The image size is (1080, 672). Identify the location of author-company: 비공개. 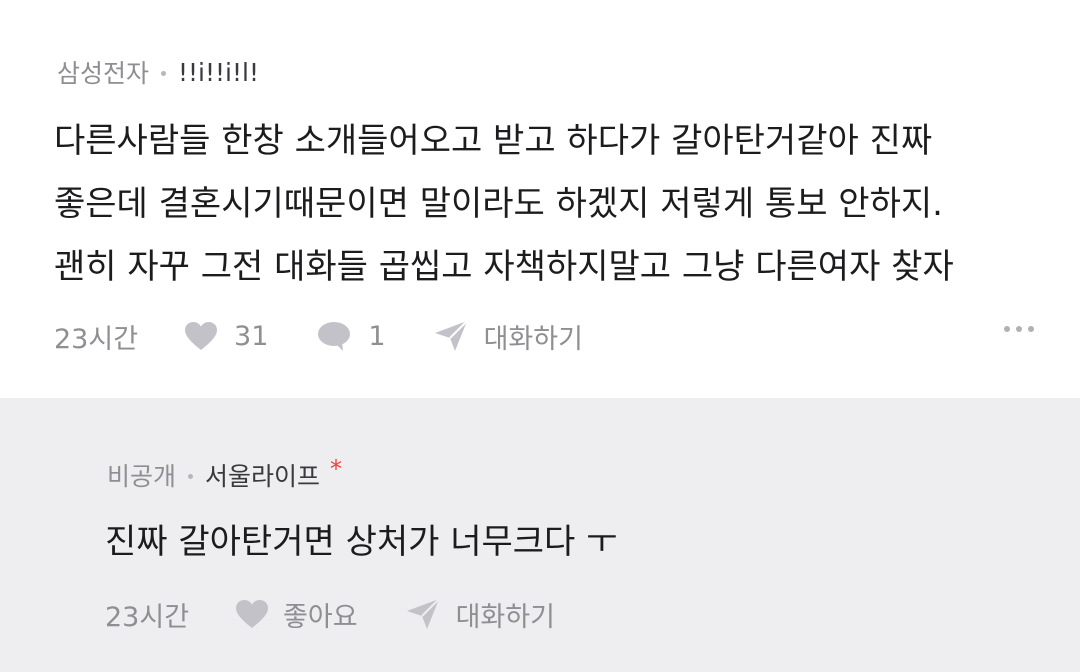
(142, 476).